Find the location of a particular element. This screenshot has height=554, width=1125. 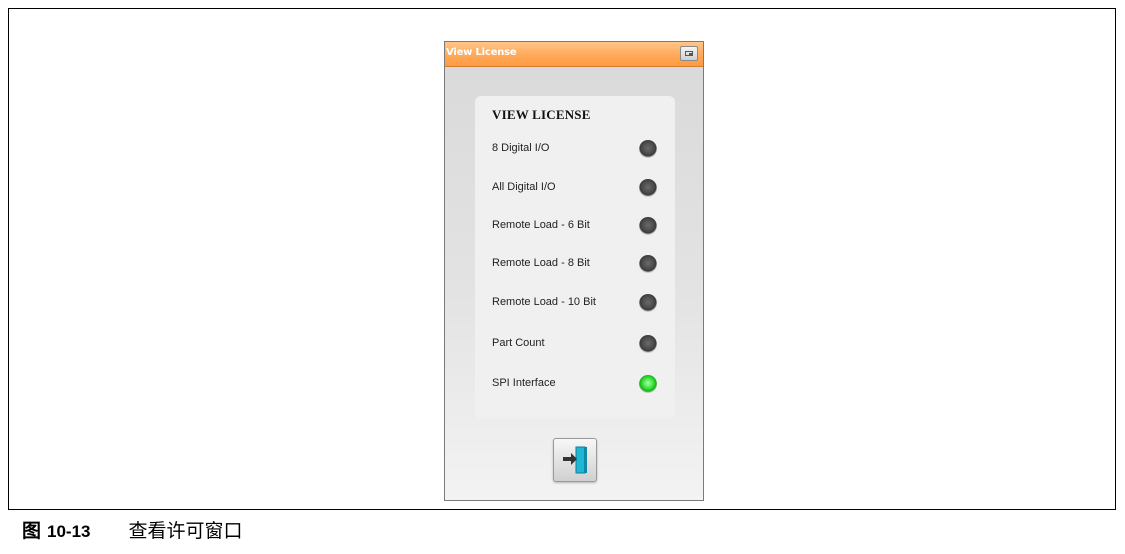

license-label: Part Count is located at coordinates (518, 343).